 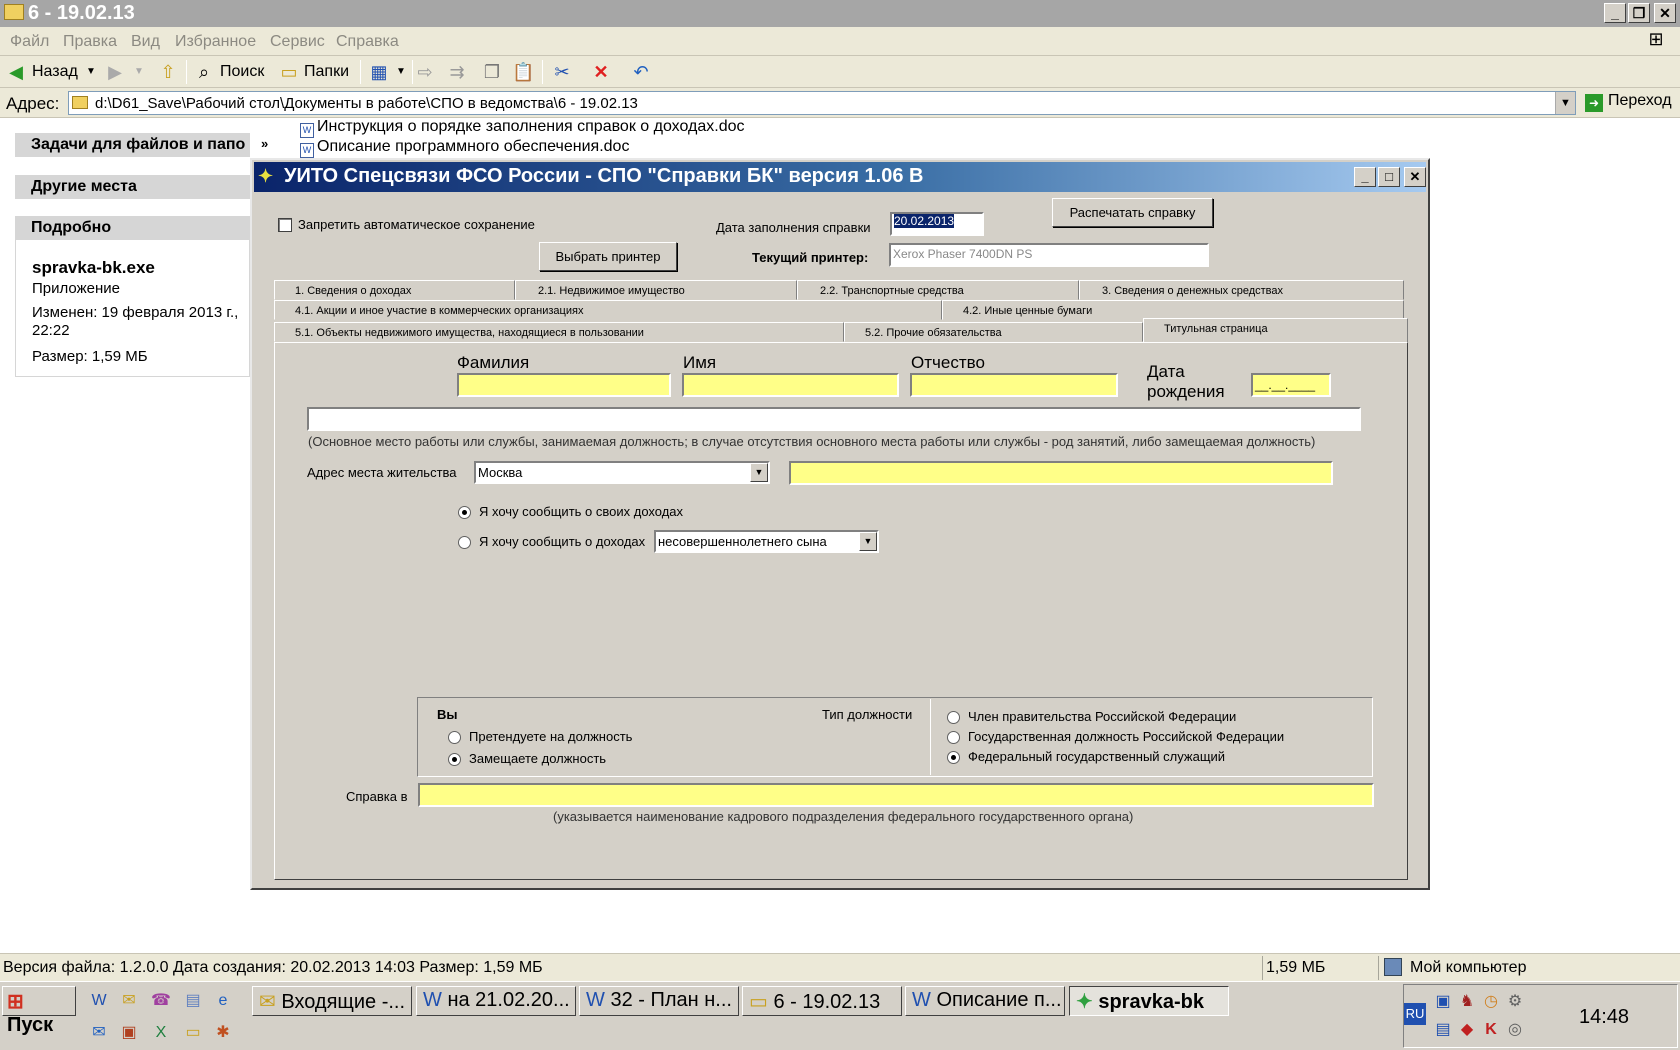 What do you see at coordinates (1640, 101) in the screenshot?
I see `go-button: Переход` at bounding box center [1640, 101].